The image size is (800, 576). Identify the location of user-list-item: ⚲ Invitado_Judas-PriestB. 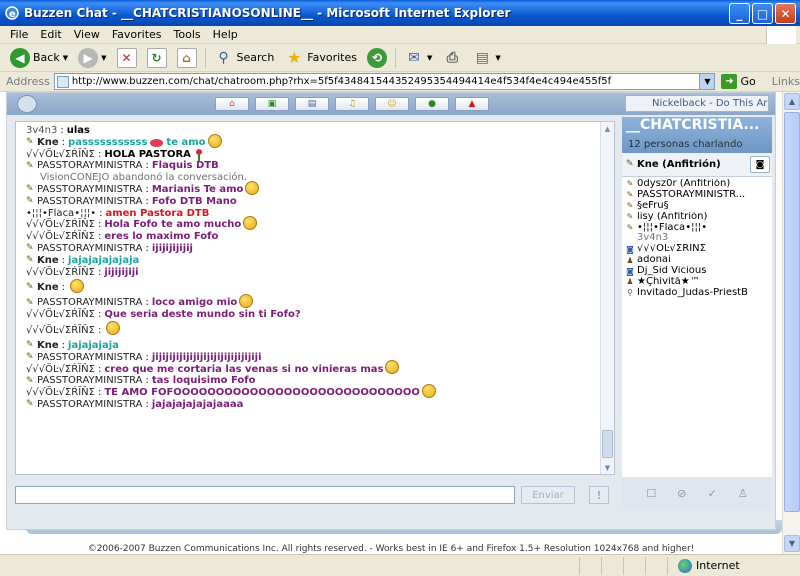
(697, 293).